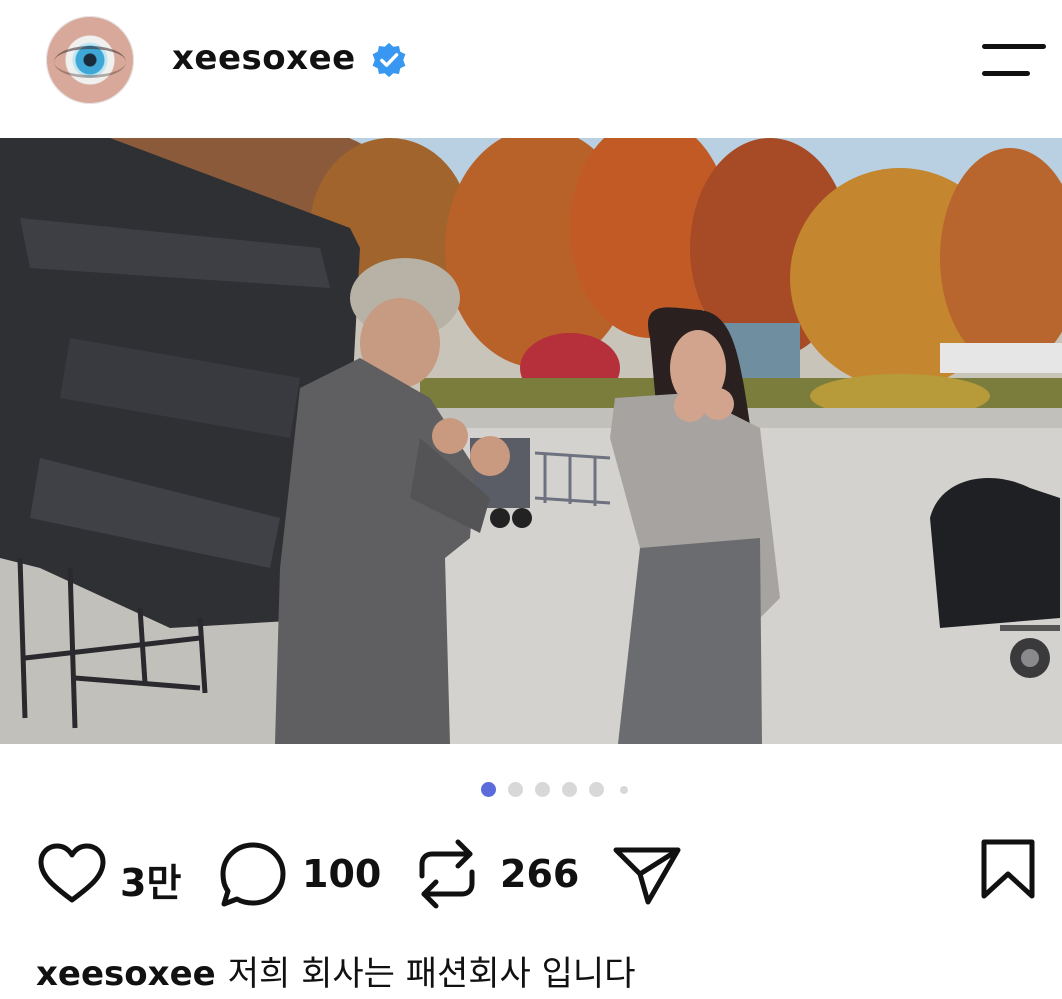 Image resolution: width=1062 pixels, height=999 pixels. What do you see at coordinates (1014, 61) in the screenshot?
I see `menu-icon` at bounding box center [1014, 61].